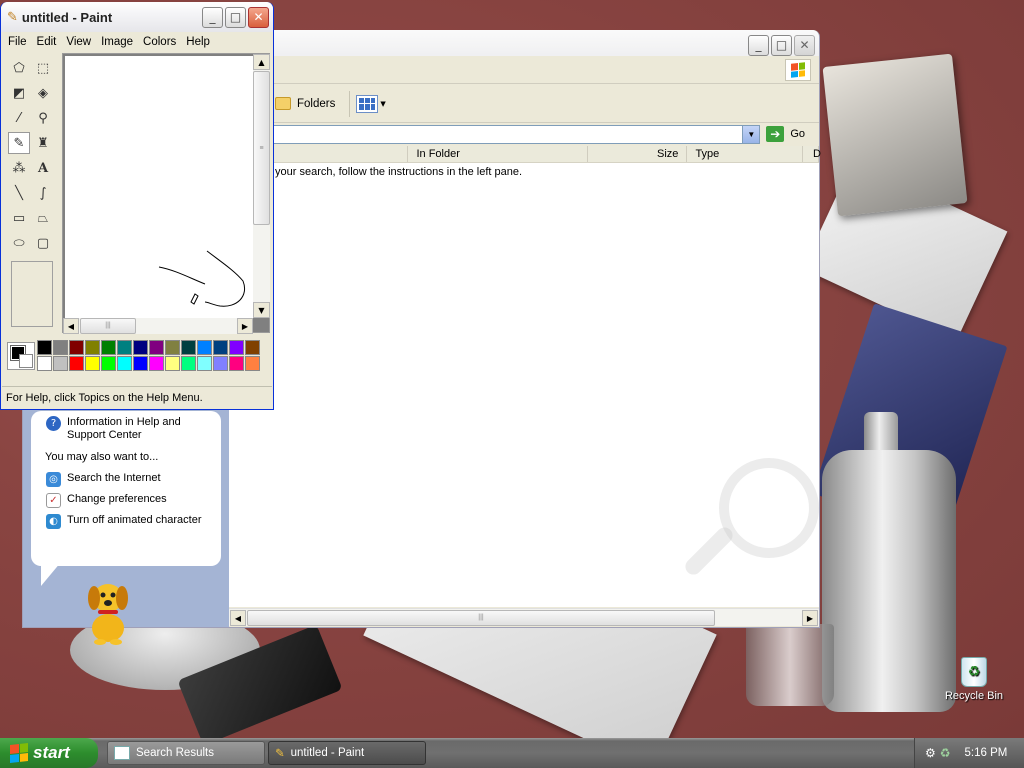 Image resolution: width=1024 pixels, height=768 pixels. Describe the element at coordinates (238, 618) in the screenshot. I see `scroll-left-button: ◀` at that location.